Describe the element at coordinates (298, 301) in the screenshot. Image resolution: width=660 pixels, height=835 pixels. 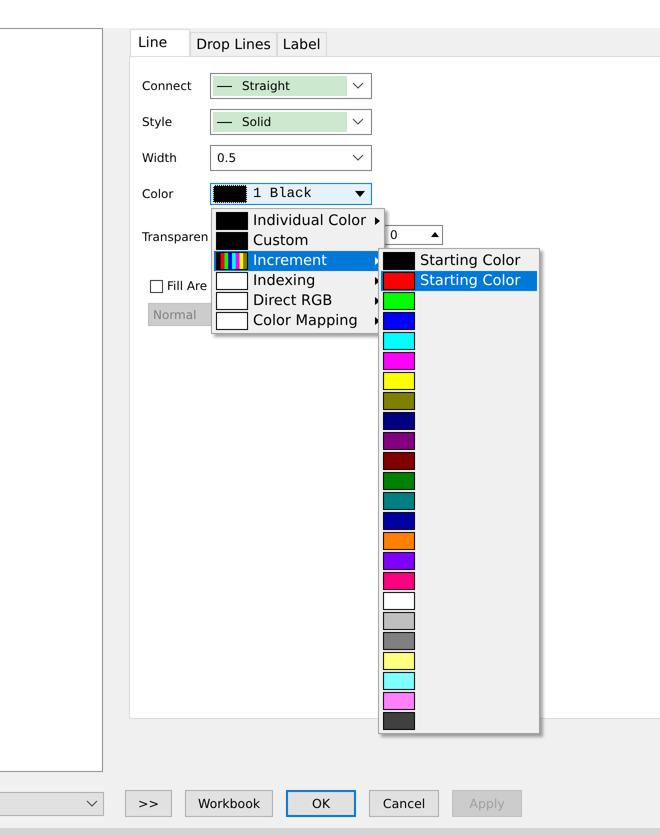
I see `menu-item: Direct RGB` at that location.